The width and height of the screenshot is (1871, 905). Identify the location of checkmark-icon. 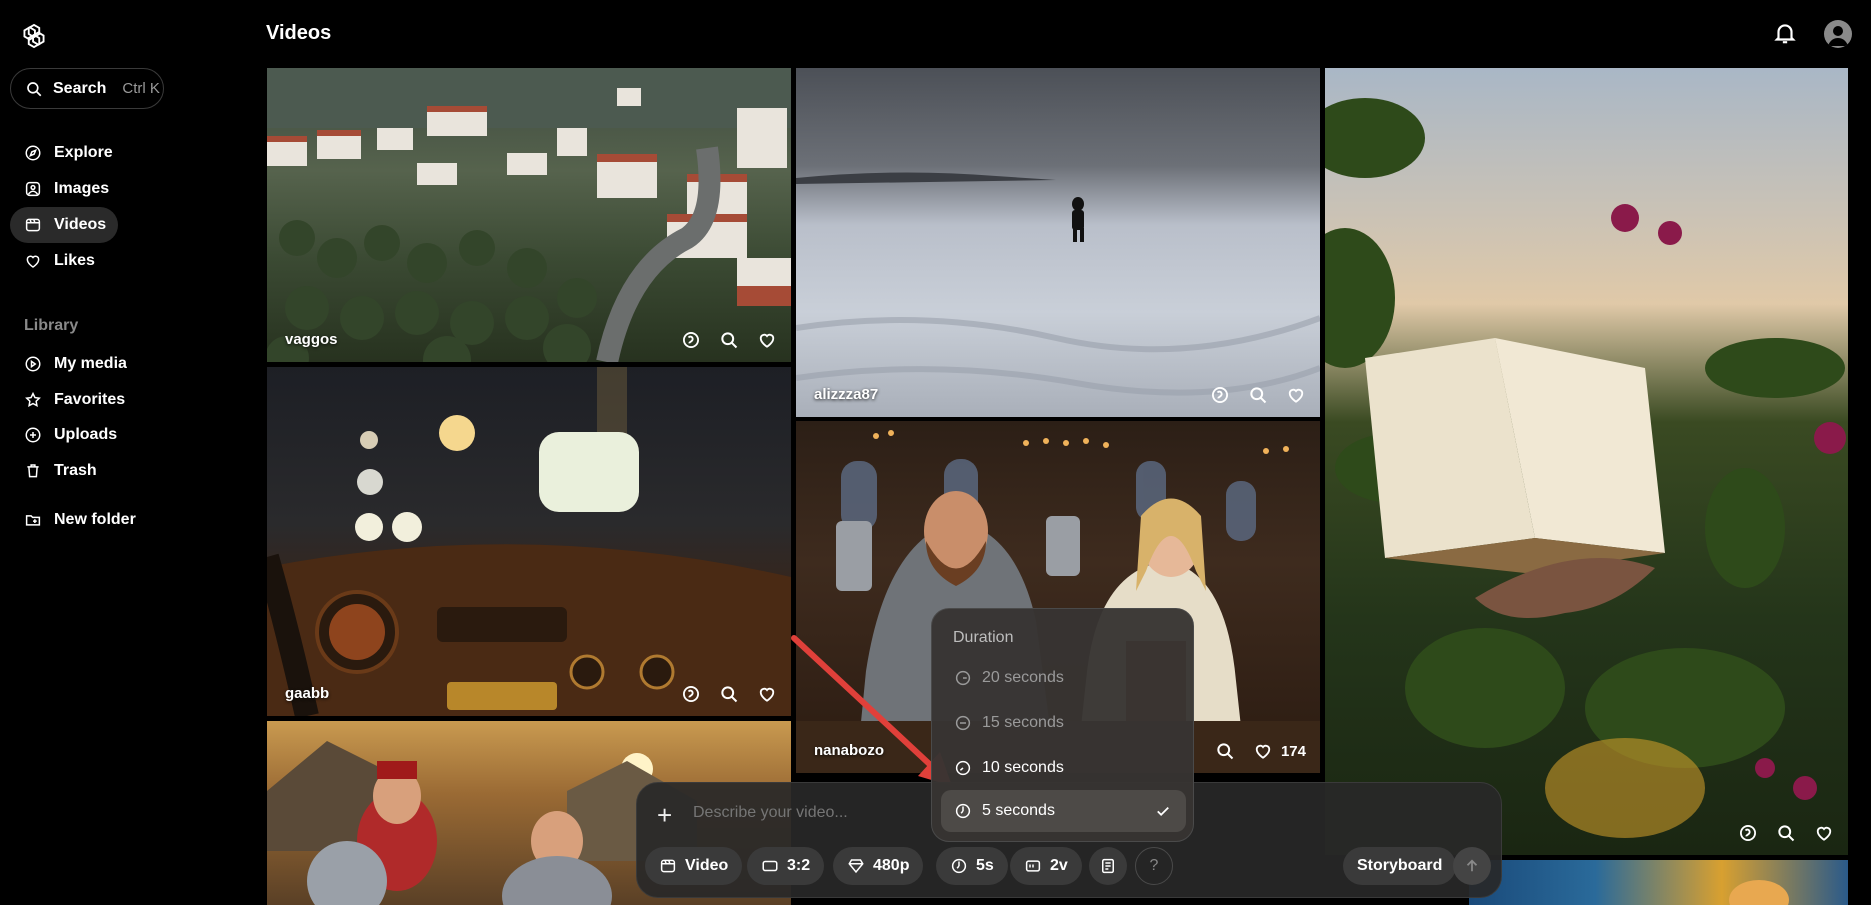
(1163, 811).